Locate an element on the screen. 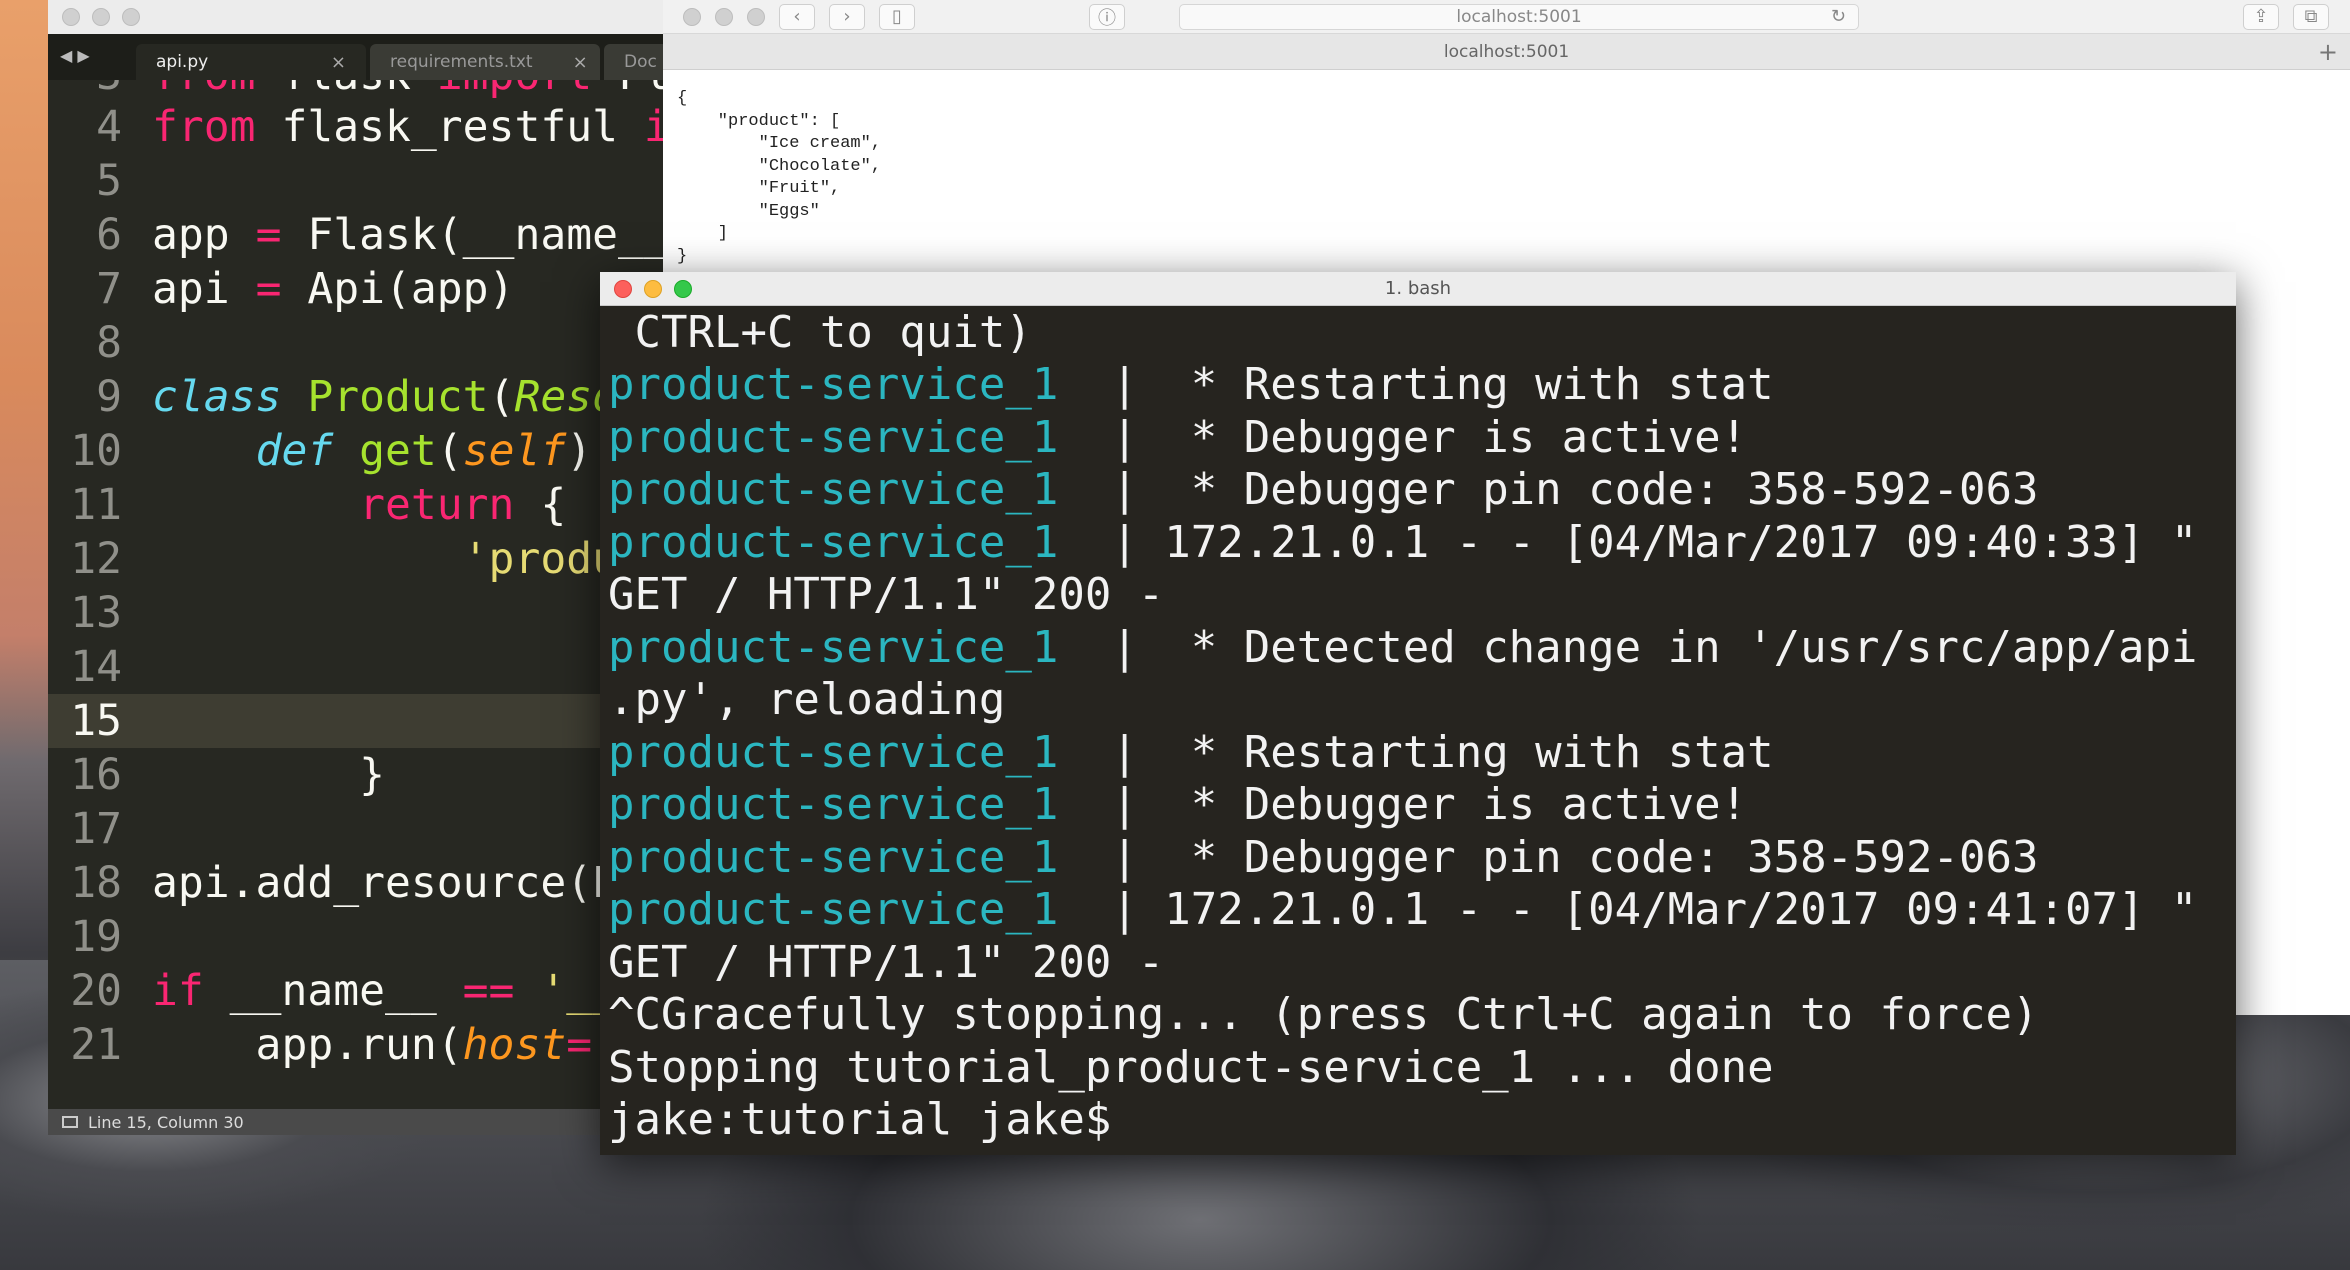  browser-toolbar: ‹ › ▯ ⓘ localhost:5001 ↻ ⇪ ⧉ is located at coordinates (1506, 17).